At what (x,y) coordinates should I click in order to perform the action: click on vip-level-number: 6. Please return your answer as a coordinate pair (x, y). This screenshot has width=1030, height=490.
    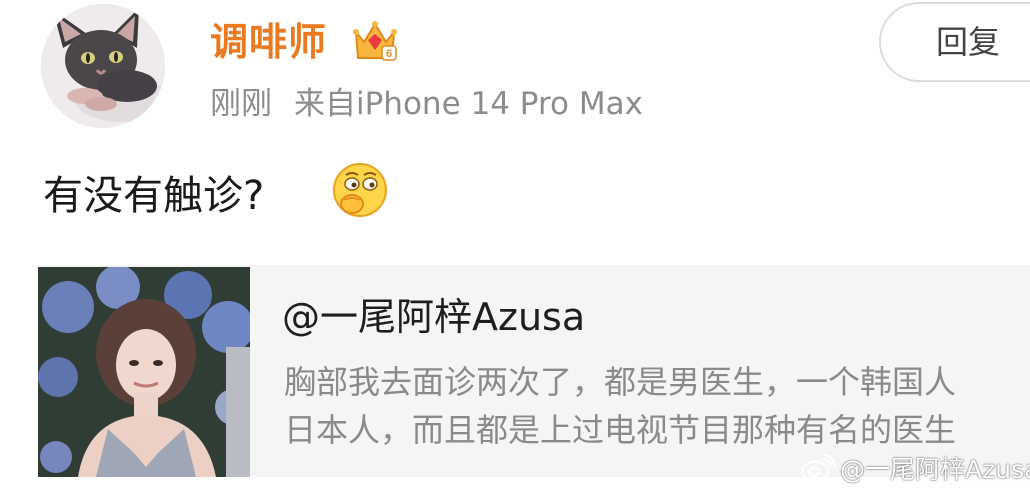
    Looking at the image, I should click on (389, 54).